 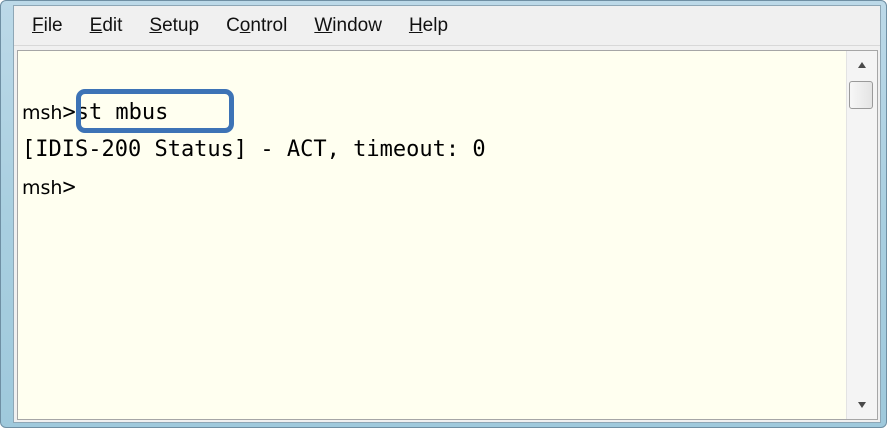 I want to click on menu-setup-mnemonic: S, so click(x=156, y=25).